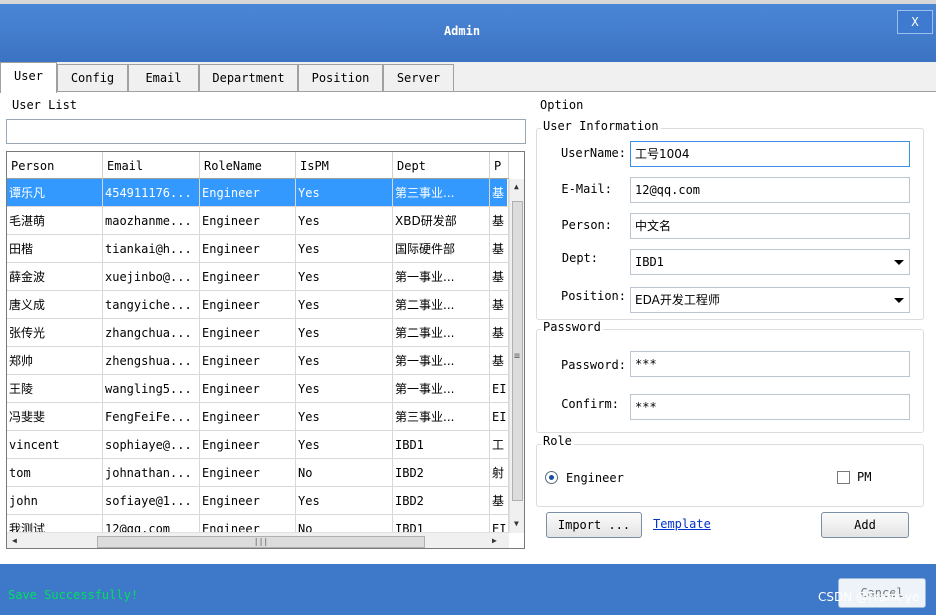 The height and width of the screenshot is (615, 936). Describe the element at coordinates (869, 597) in the screenshot. I see `watermark: CSDN @Frank-ye` at that location.